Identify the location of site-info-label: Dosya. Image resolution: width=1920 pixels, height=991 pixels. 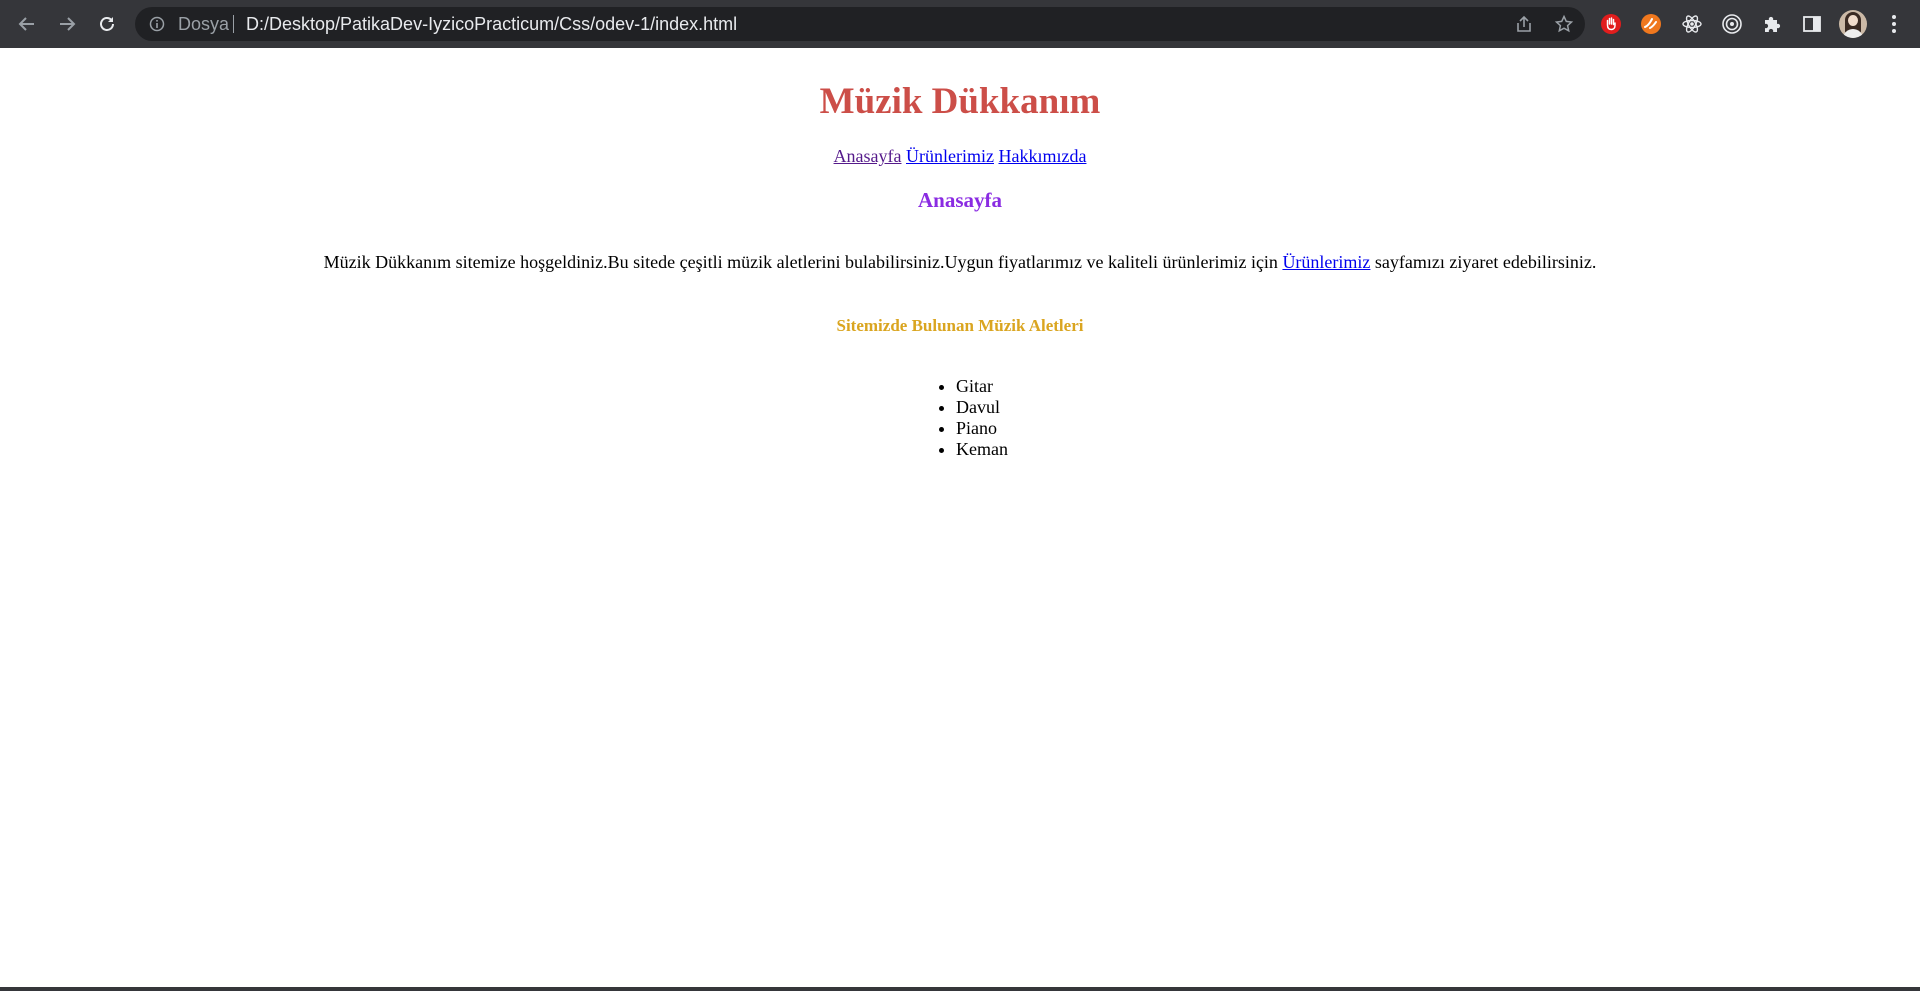
(203, 24).